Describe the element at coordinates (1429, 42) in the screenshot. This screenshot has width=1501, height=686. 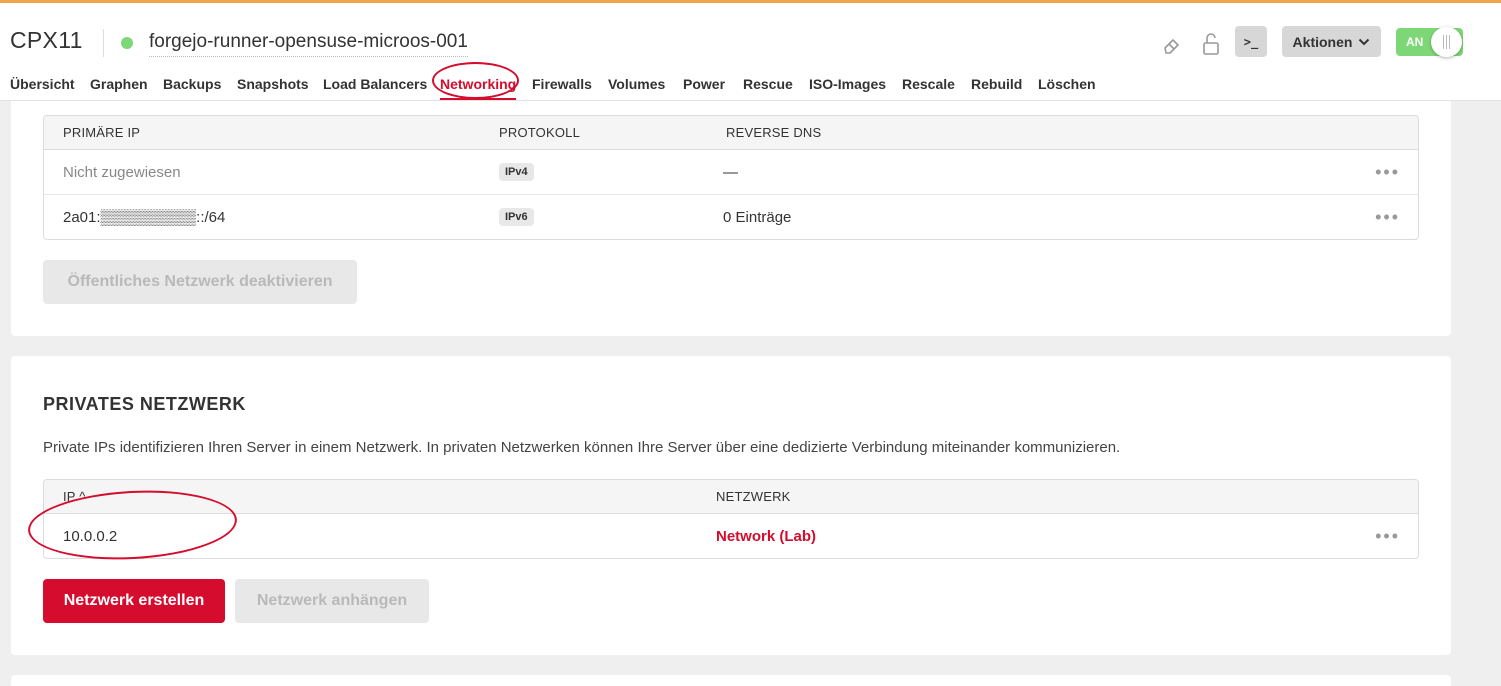
I see `power-toggle: AN` at that location.